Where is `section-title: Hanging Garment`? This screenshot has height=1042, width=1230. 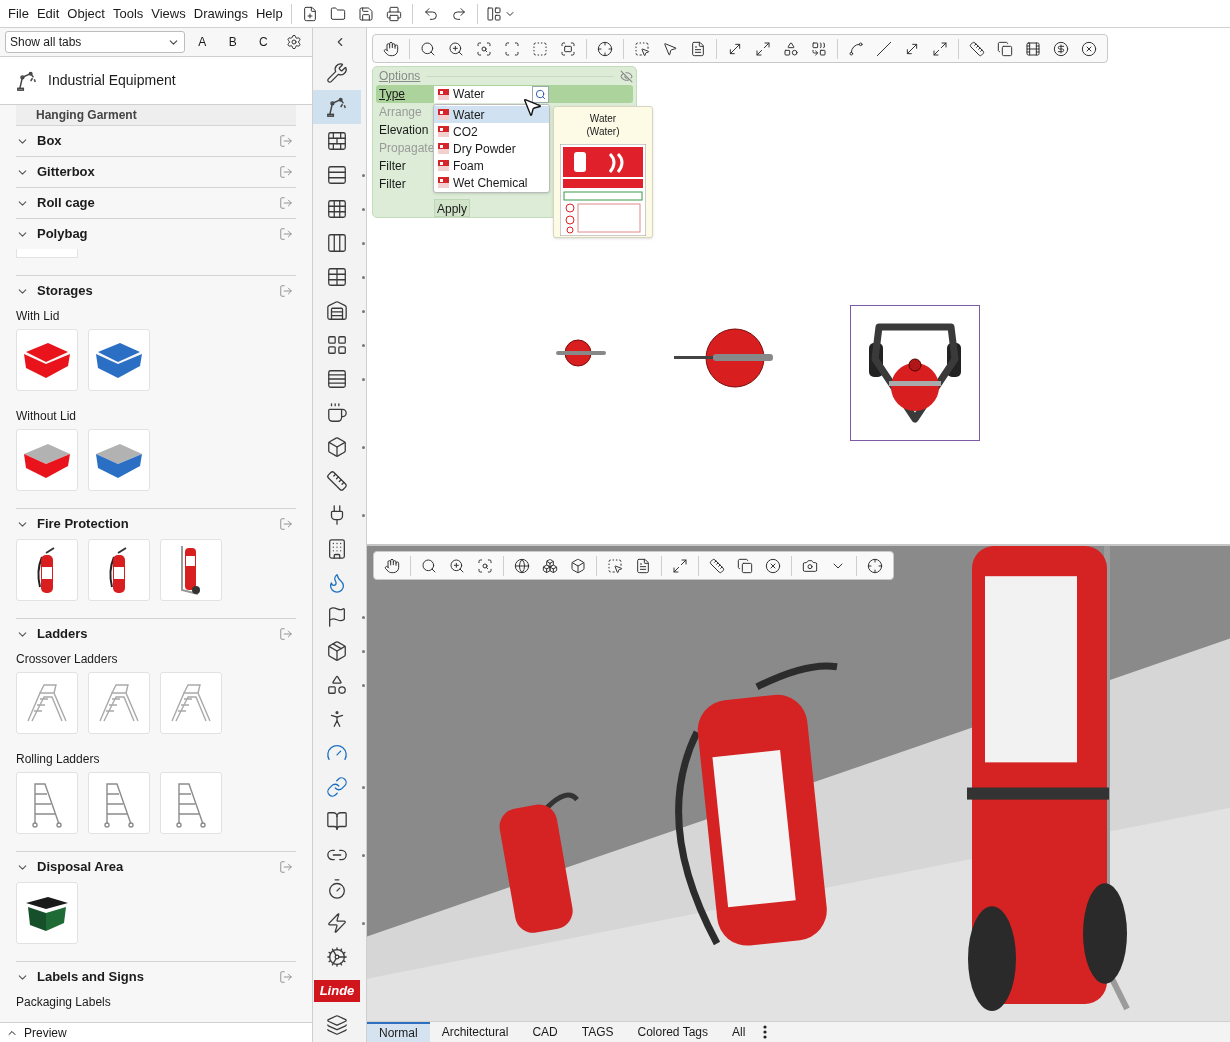 section-title: Hanging Garment is located at coordinates (86, 115).